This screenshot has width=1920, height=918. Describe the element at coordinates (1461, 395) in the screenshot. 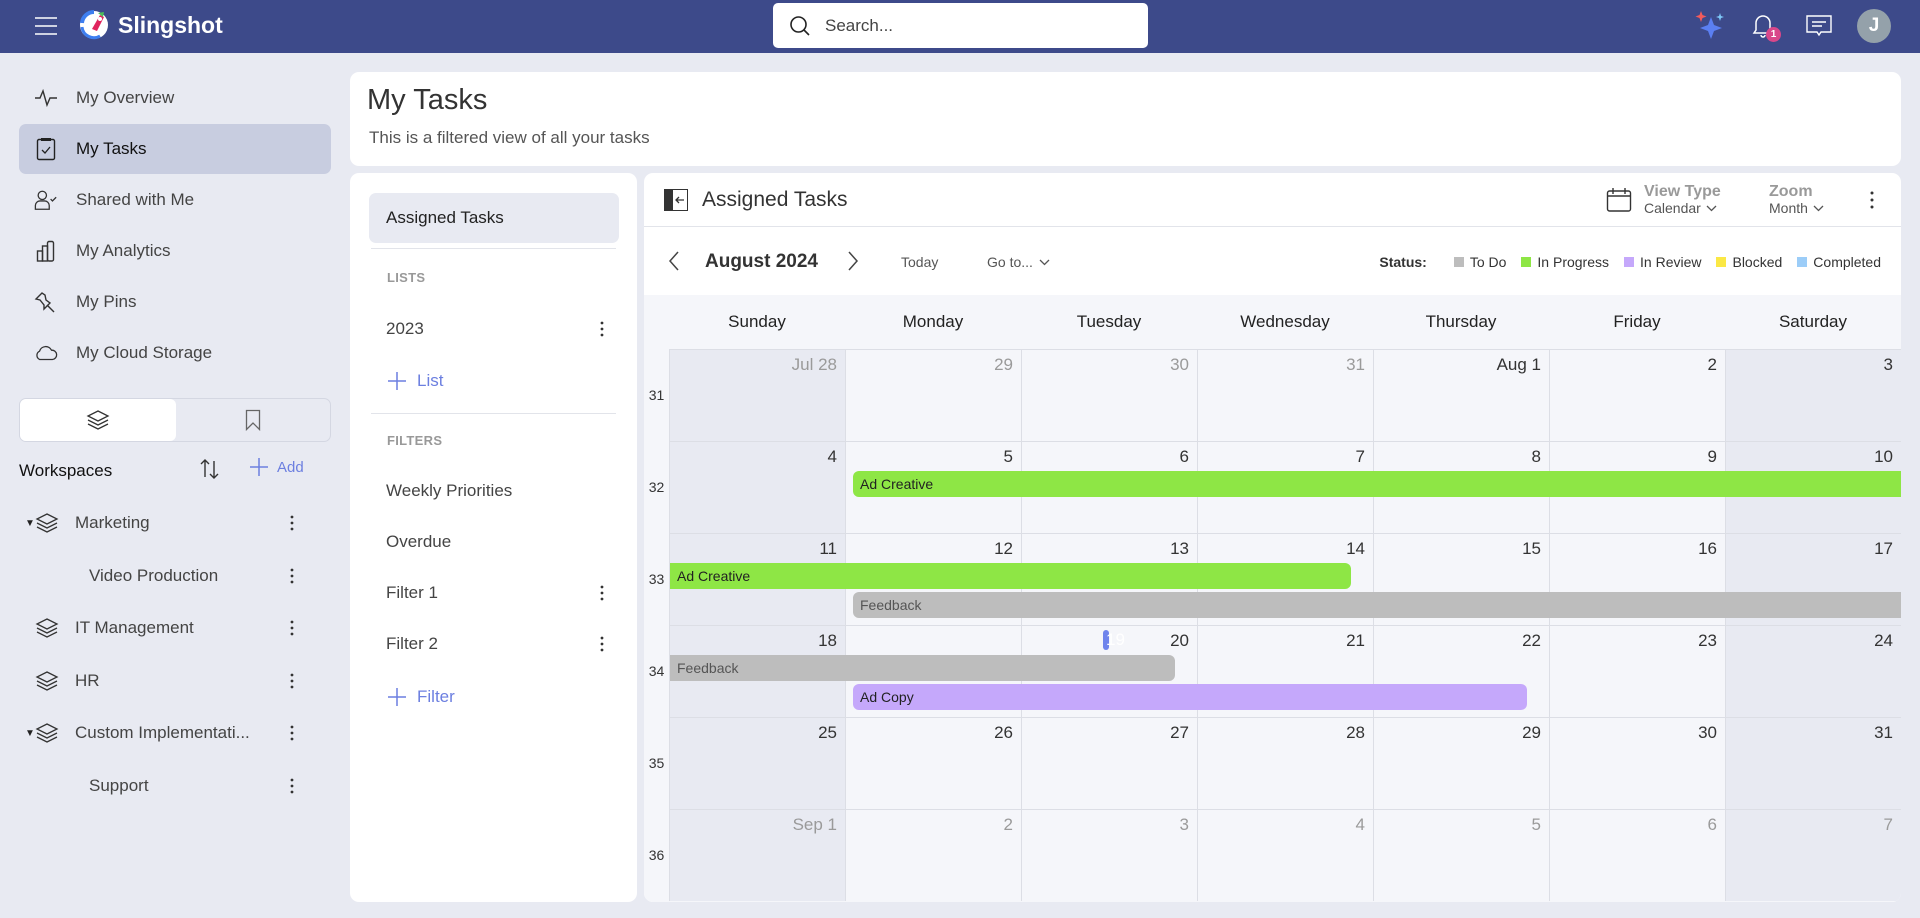

I see `calendar-day-cell: Aug 1` at that location.